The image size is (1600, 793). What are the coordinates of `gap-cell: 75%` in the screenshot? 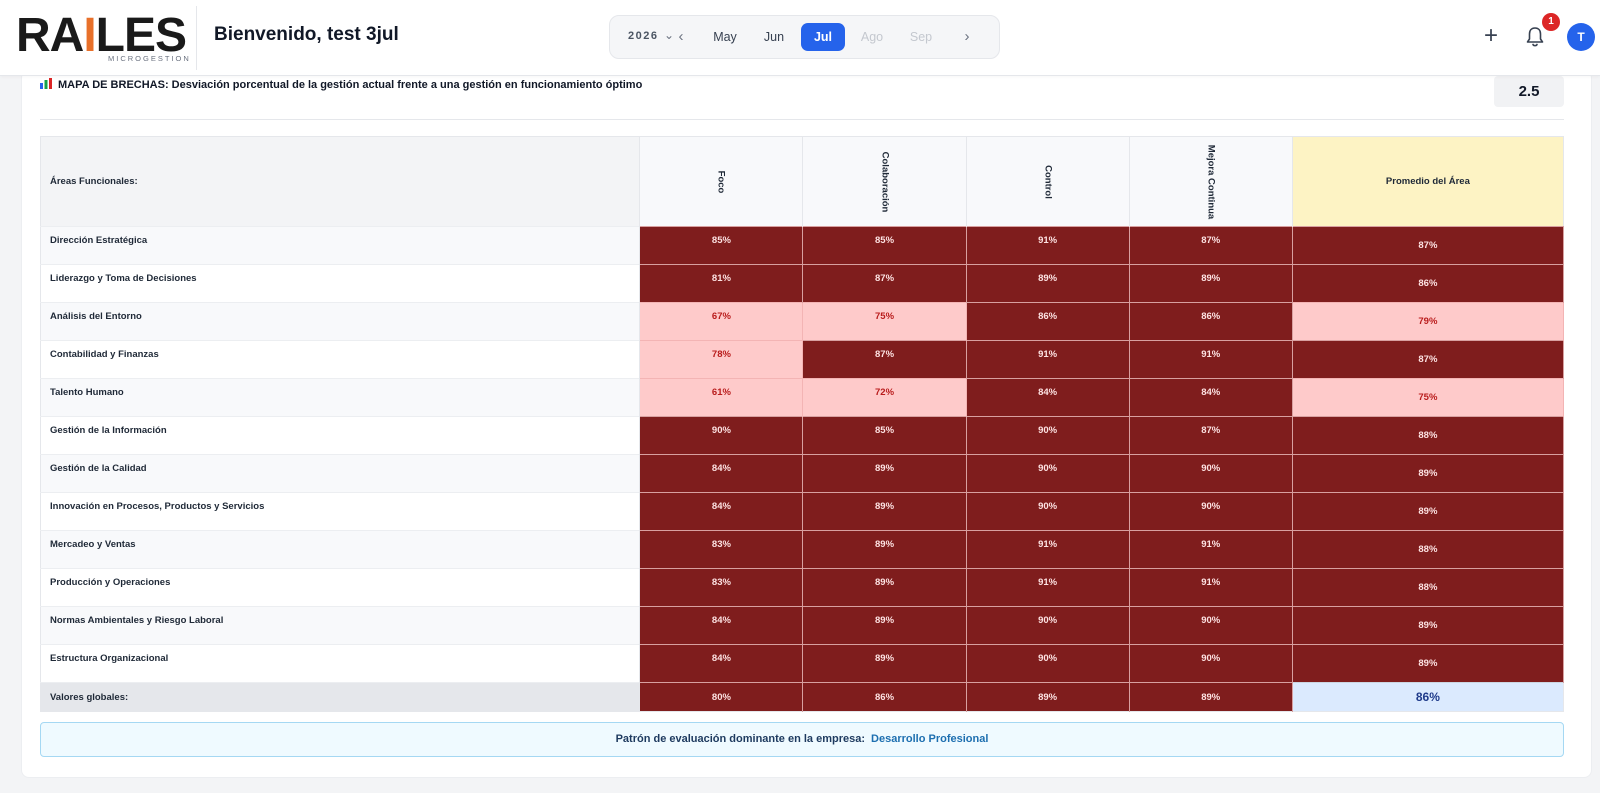 It's located at (884, 321).